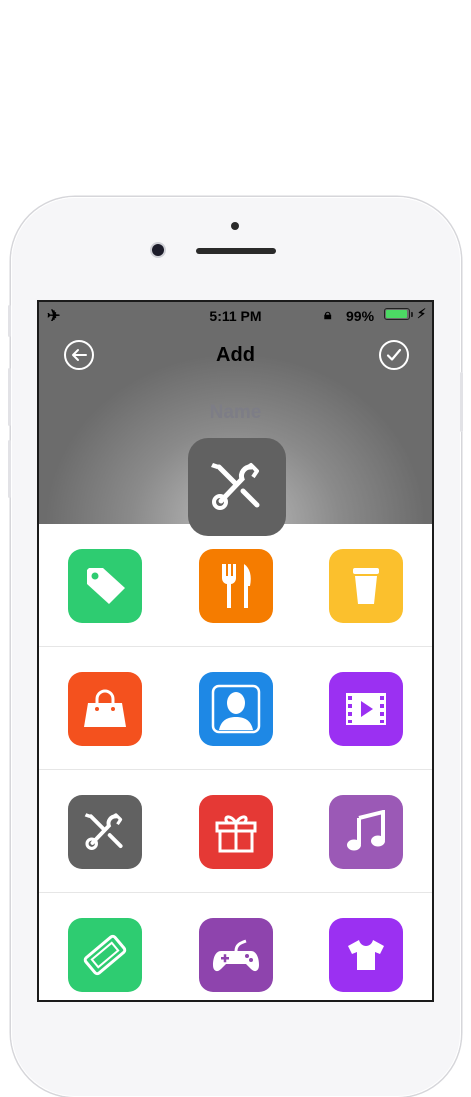 This screenshot has width=471, height=1097. I want to click on volume-down-button, so click(9, 469).